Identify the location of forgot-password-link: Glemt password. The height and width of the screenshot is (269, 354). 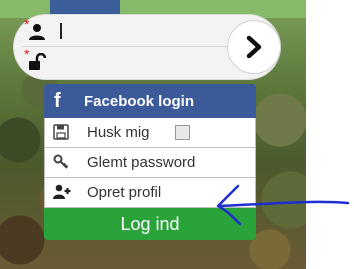
(150, 163).